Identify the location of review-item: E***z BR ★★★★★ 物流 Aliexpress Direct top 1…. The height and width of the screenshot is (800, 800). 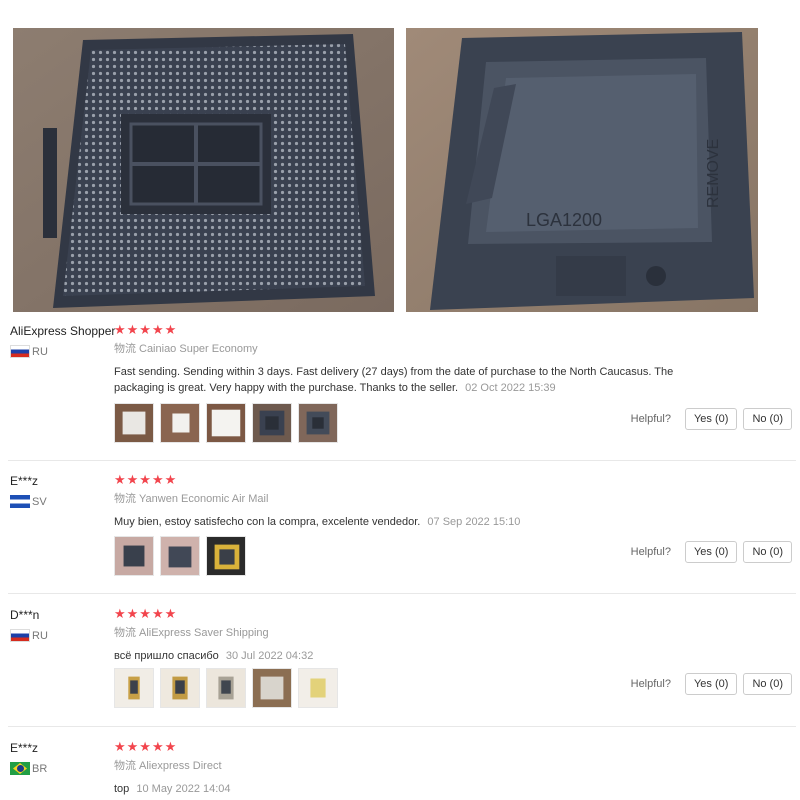
(400, 767).